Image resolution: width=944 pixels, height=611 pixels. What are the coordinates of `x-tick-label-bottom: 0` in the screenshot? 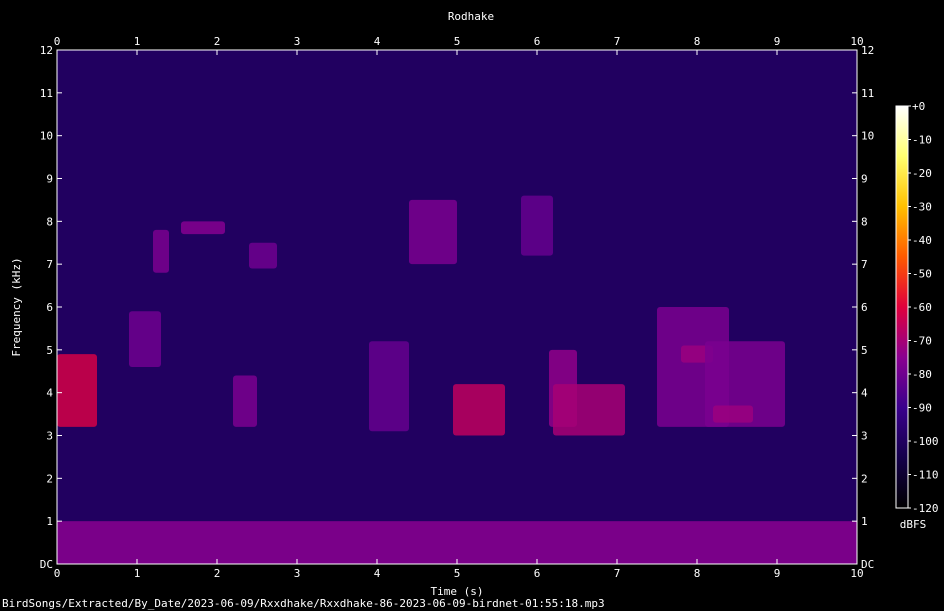 It's located at (57, 573).